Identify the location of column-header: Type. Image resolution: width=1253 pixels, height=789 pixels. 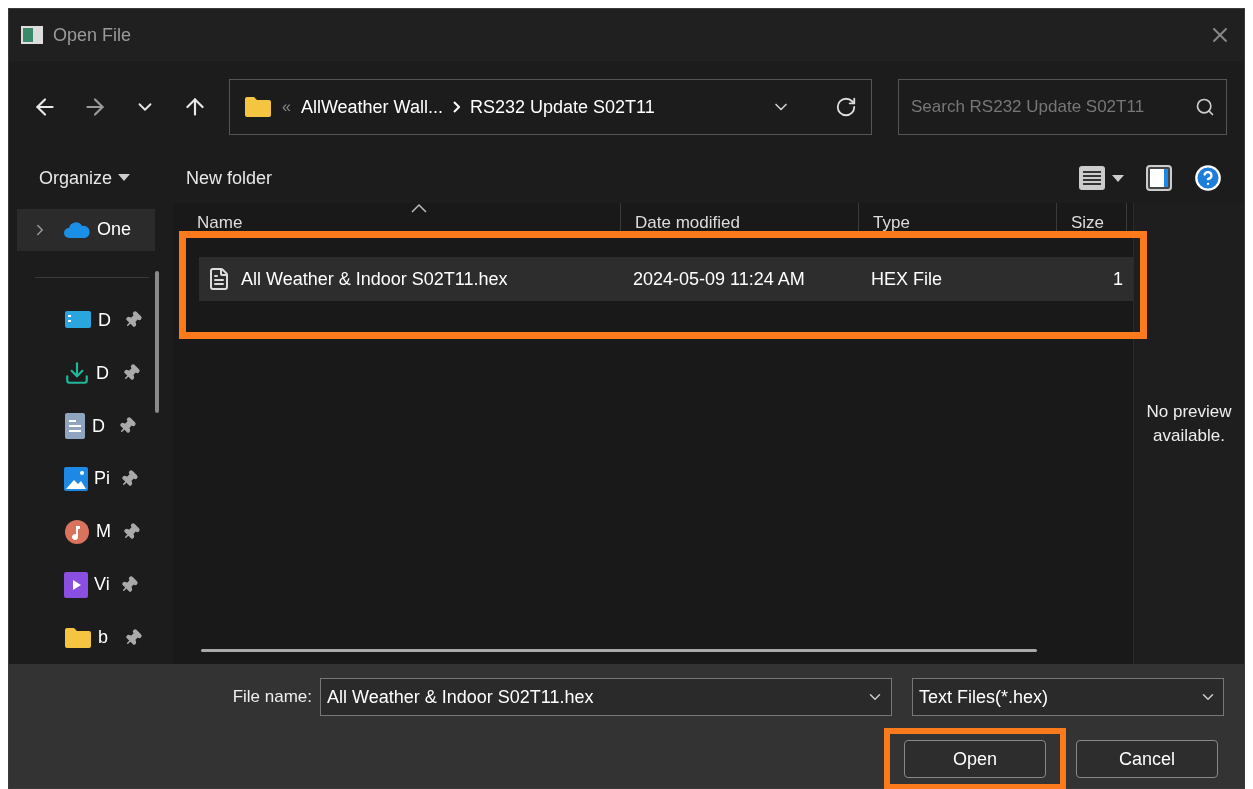
(958, 220).